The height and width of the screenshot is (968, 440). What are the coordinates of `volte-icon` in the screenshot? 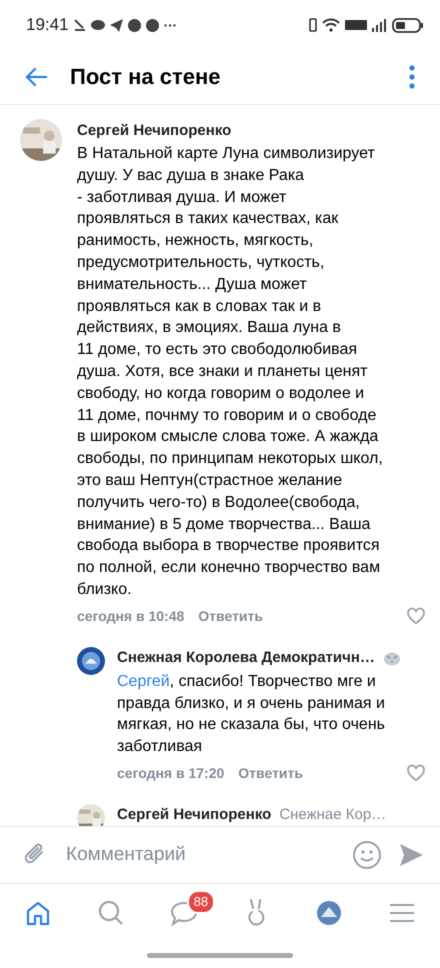 It's located at (356, 25).